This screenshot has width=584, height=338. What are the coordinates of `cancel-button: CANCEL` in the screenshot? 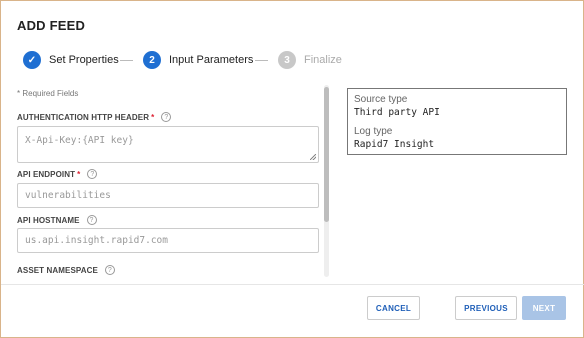 It's located at (393, 308).